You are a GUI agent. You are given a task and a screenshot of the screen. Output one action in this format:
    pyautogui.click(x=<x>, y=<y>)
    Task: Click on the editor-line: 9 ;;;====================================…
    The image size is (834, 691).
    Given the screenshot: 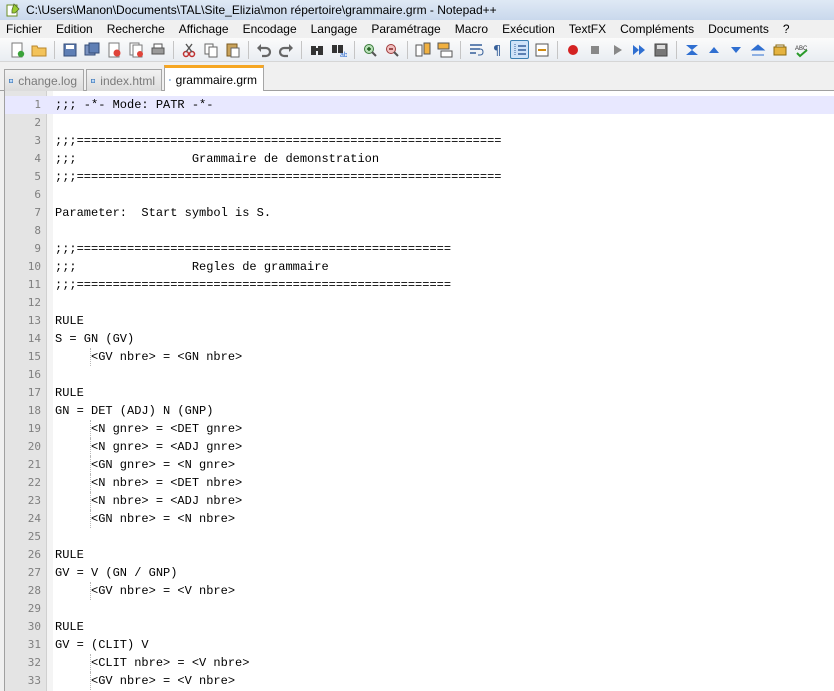 What is the action you would take?
    pyautogui.click(x=419, y=249)
    